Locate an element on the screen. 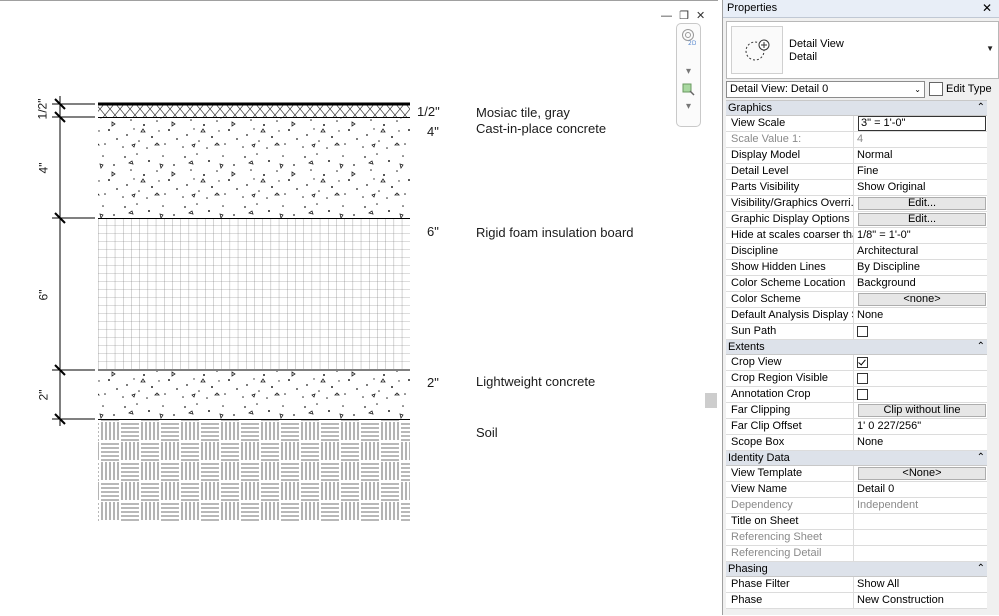 Image resolution: width=999 pixels, height=616 pixels. property-row: Color Scheme Location Background is located at coordinates (856, 284).